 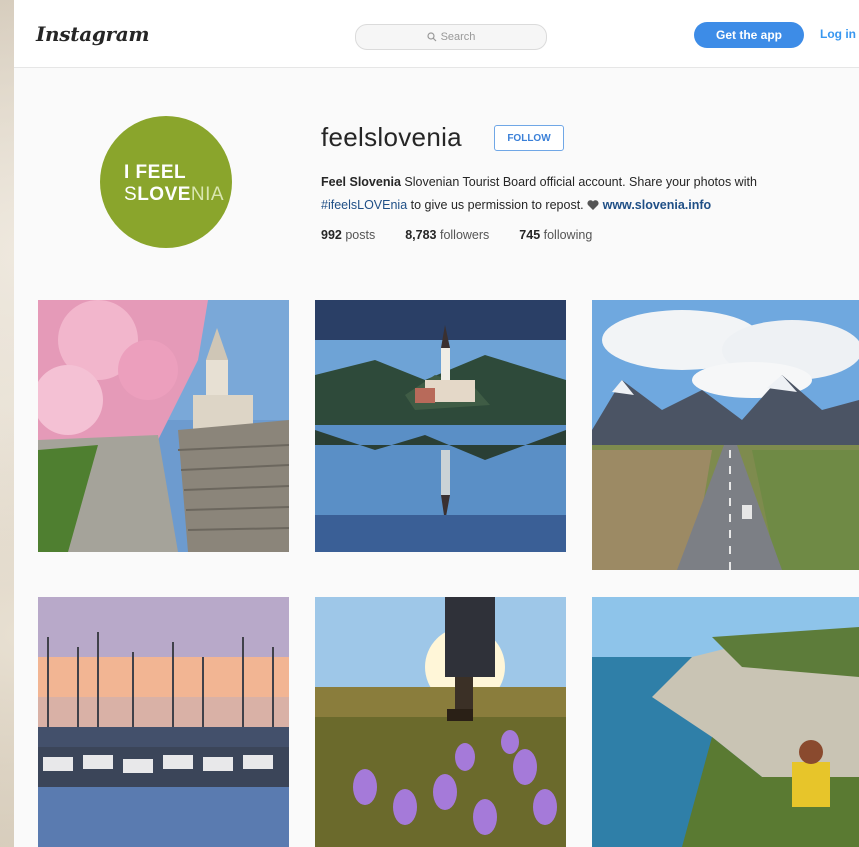 I want to click on photo-coastal-cliff, so click(x=725, y=722).